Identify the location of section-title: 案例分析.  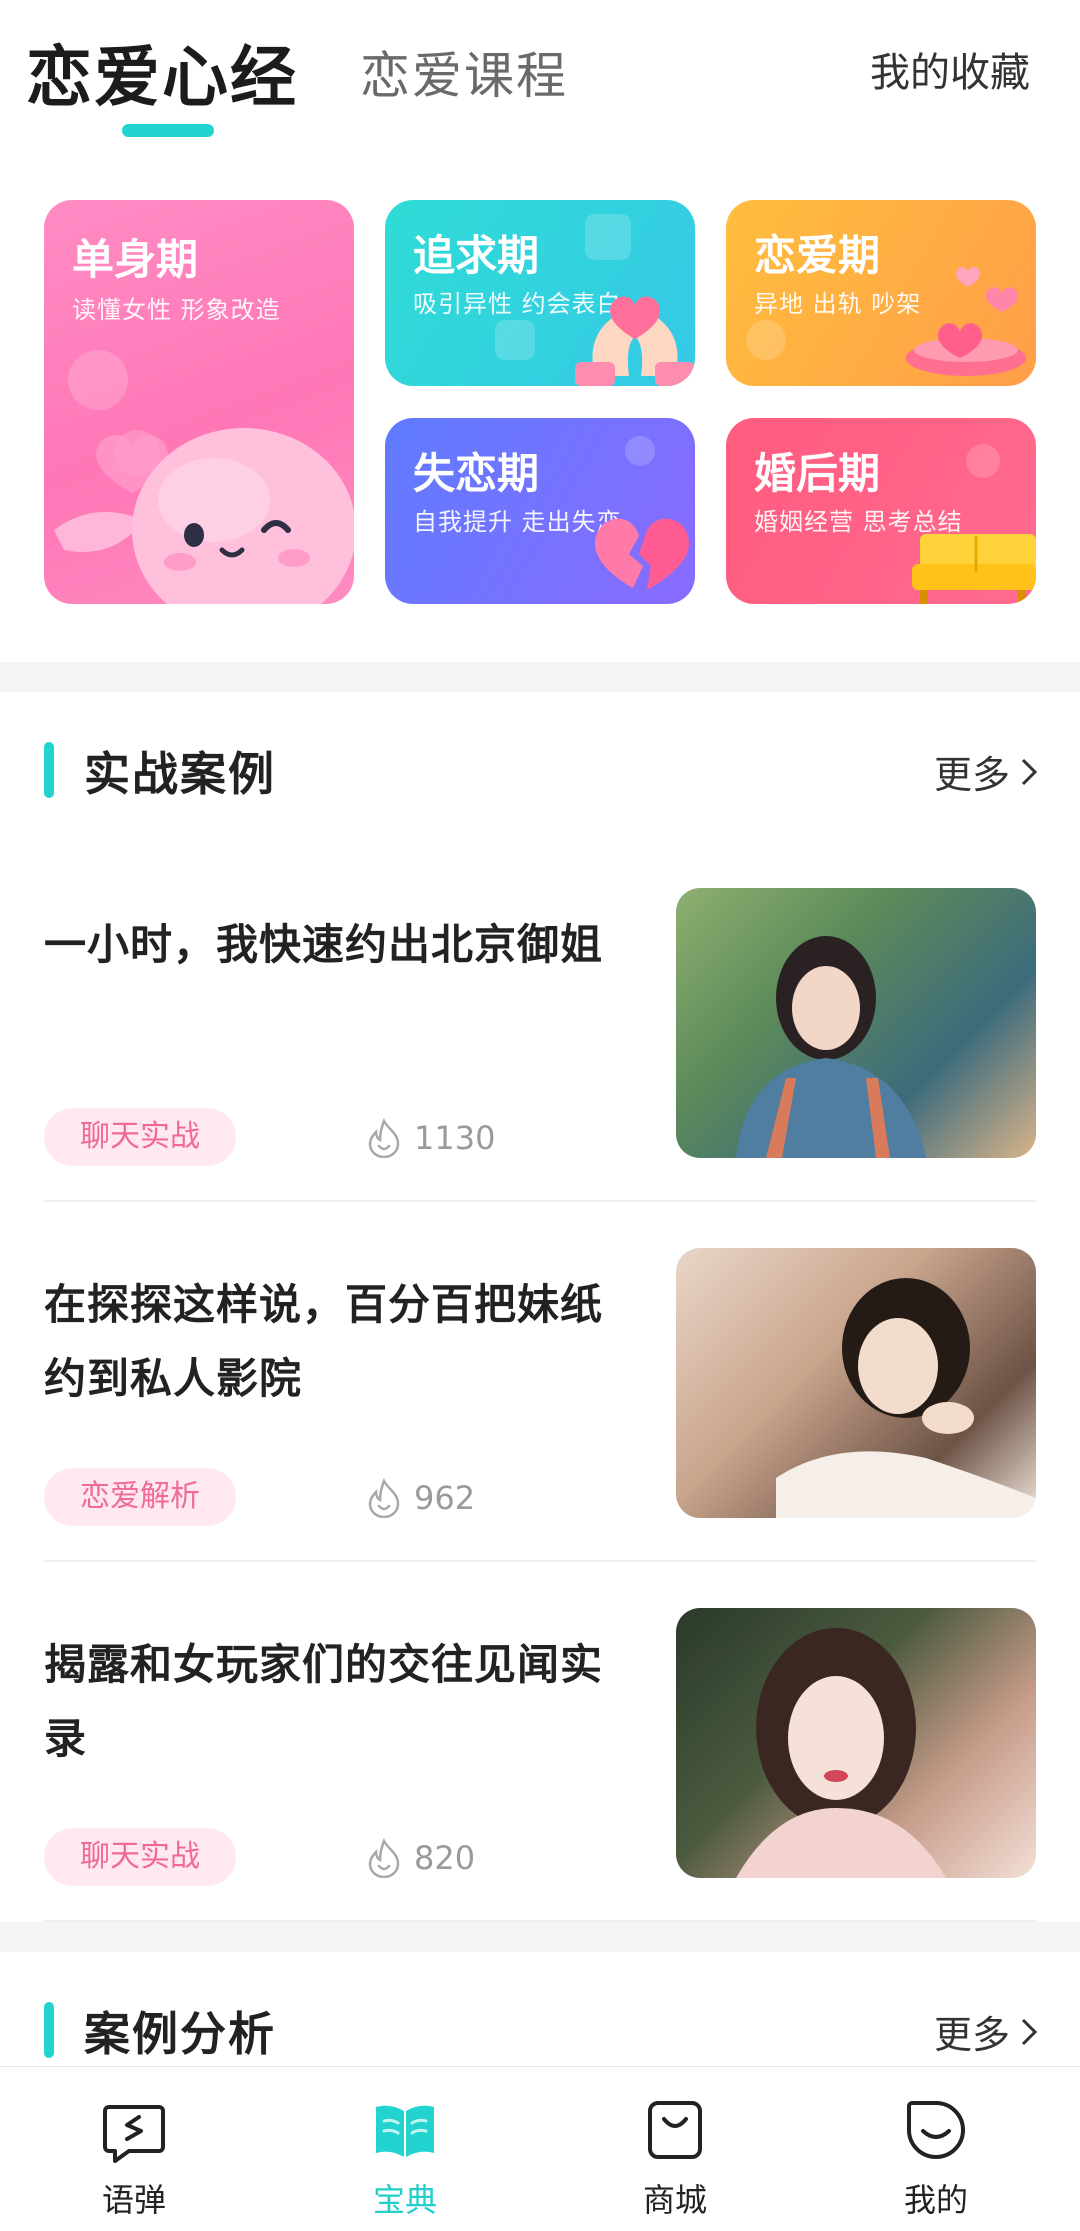
(180, 2034).